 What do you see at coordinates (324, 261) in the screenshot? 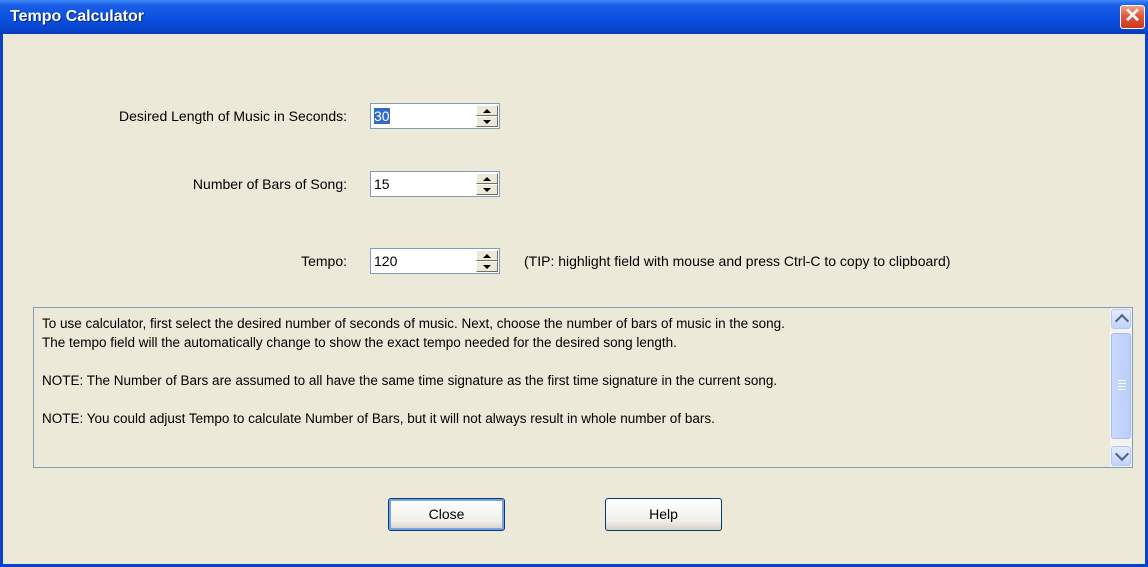
I see `tempo-label: Tempo:` at bounding box center [324, 261].